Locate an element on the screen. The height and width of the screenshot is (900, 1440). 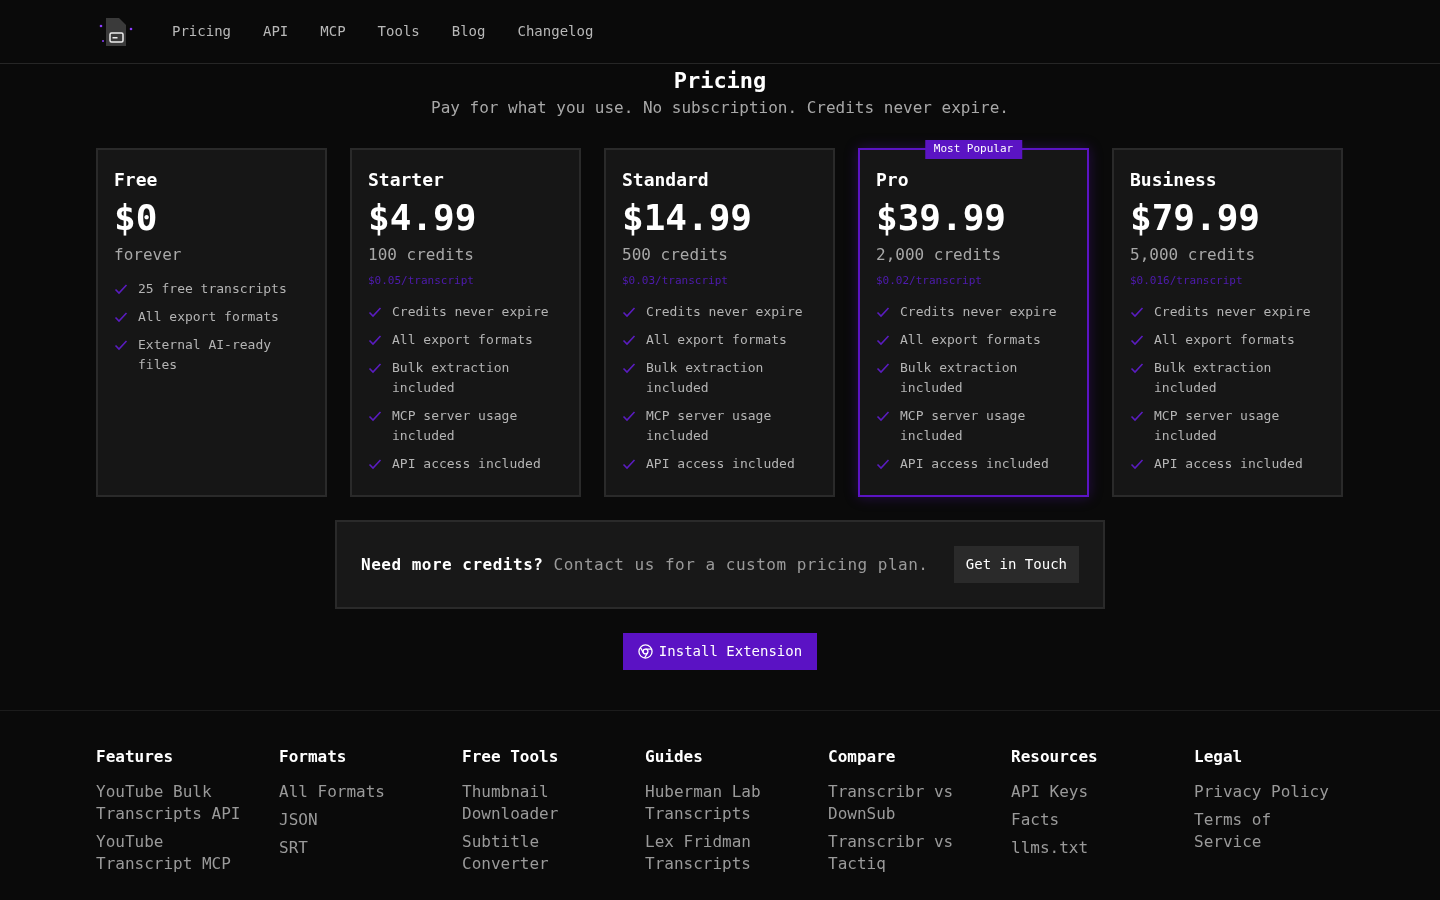
plan-price: $0 is located at coordinates (136, 218).